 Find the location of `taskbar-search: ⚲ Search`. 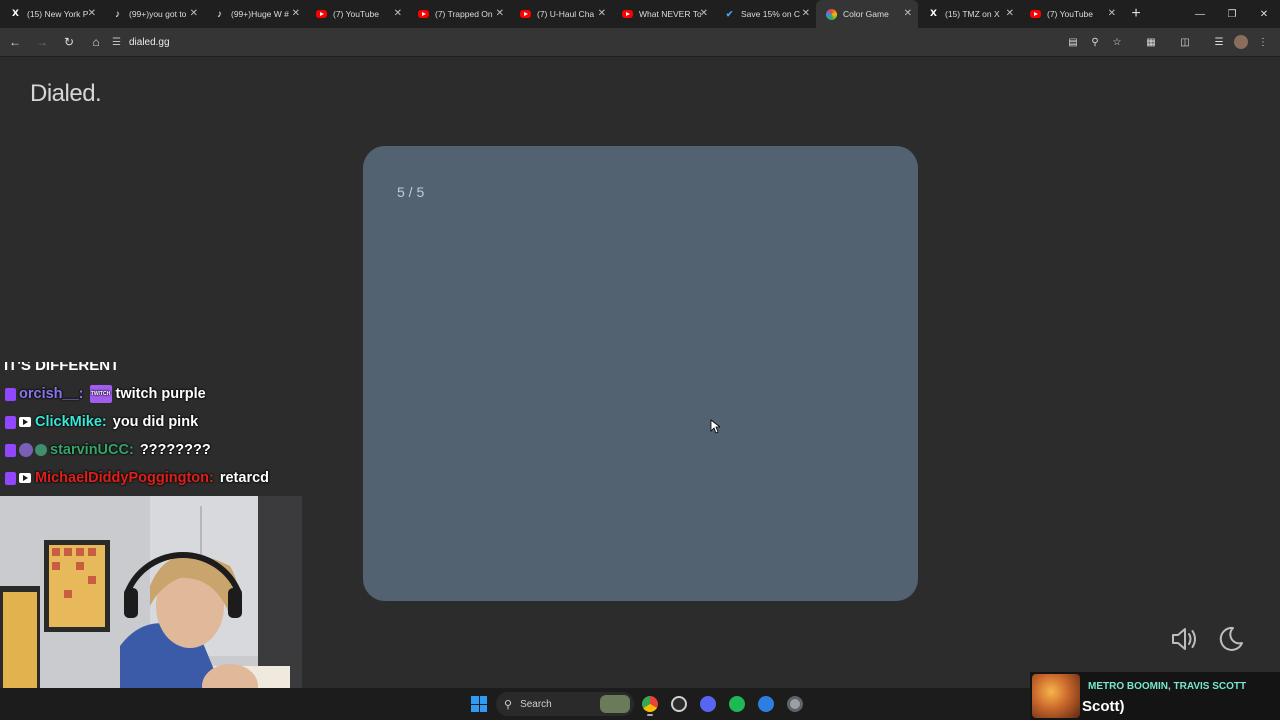

taskbar-search: ⚲ Search is located at coordinates (565, 704).